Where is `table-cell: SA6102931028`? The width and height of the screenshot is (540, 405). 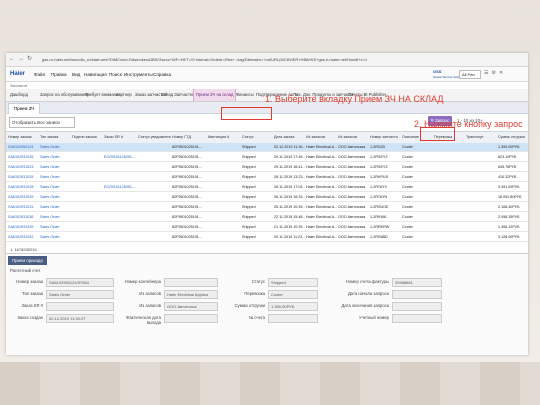 table-cell: SA6102931028 is located at coordinates (23, 187).